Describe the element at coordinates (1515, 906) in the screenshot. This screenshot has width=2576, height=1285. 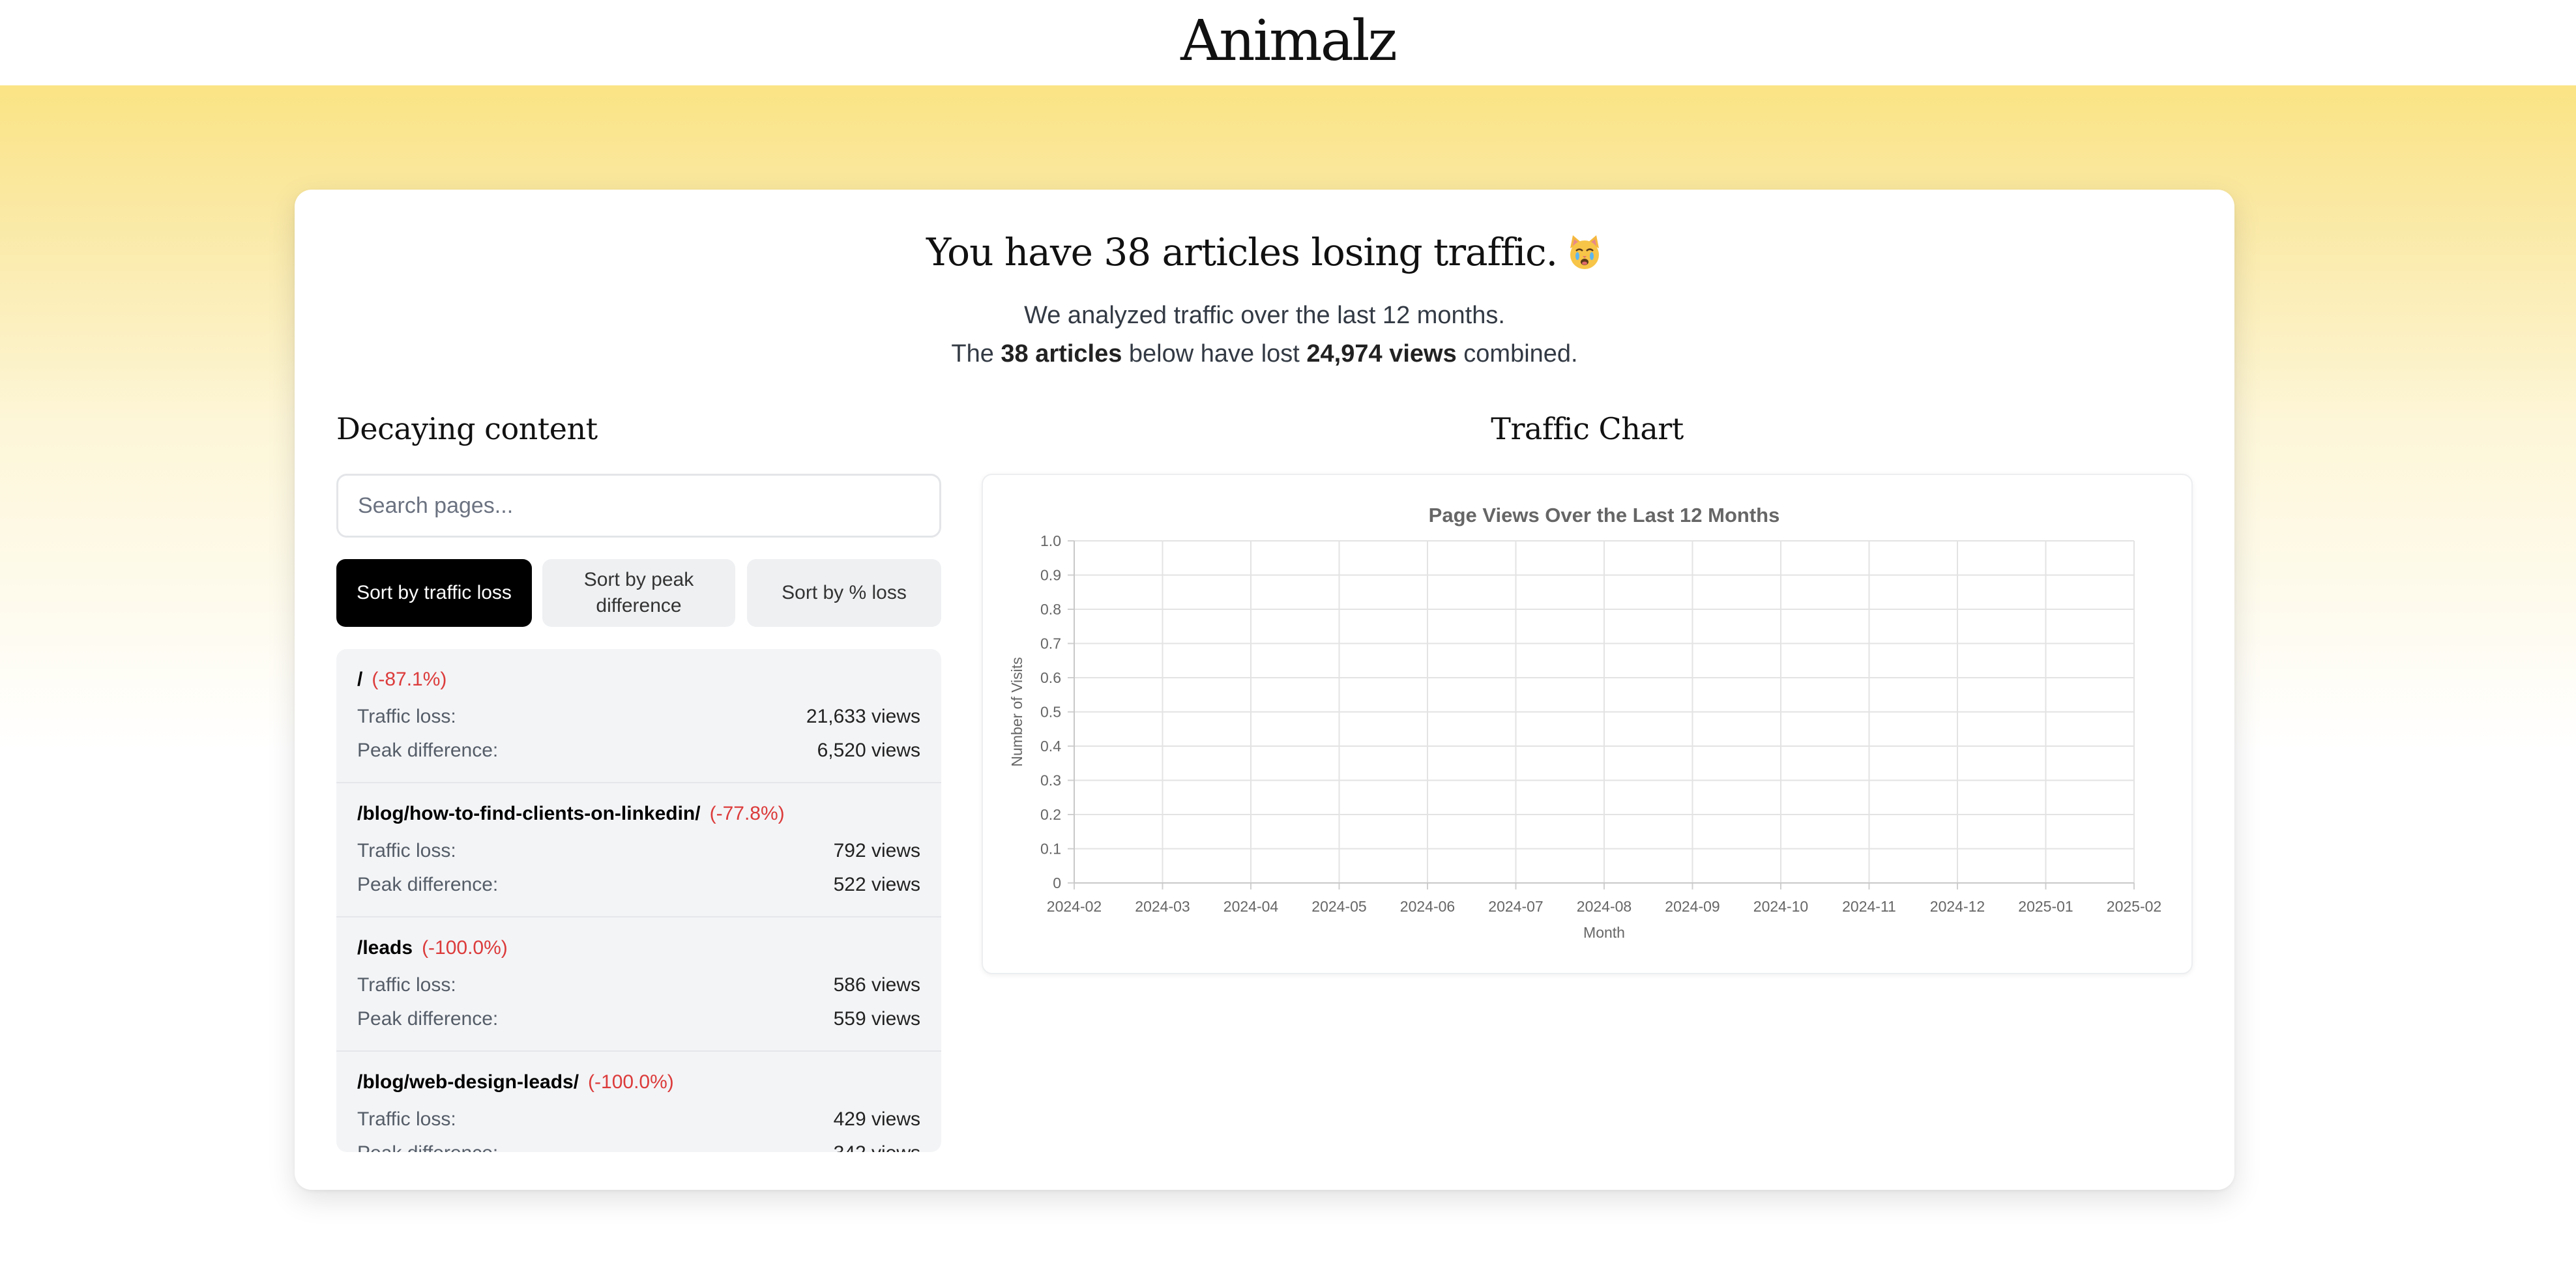
I see `x-tick-label: 2024-07` at that location.